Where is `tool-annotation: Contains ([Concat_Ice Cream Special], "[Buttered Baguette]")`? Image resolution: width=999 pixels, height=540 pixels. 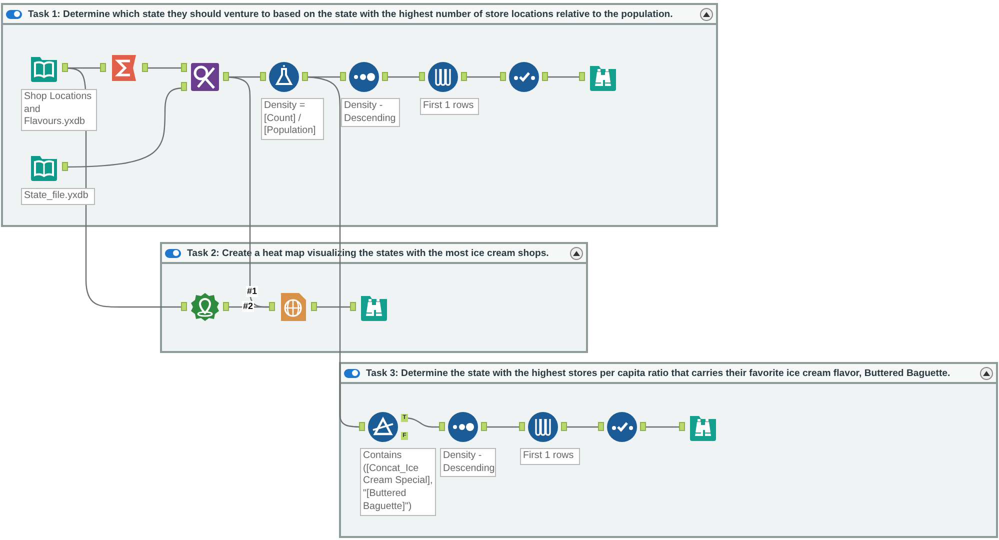
tool-annotation: Contains ([Concat_Ice Cream Special], "[Buttered Baguette]") is located at coordinates (398, 482).